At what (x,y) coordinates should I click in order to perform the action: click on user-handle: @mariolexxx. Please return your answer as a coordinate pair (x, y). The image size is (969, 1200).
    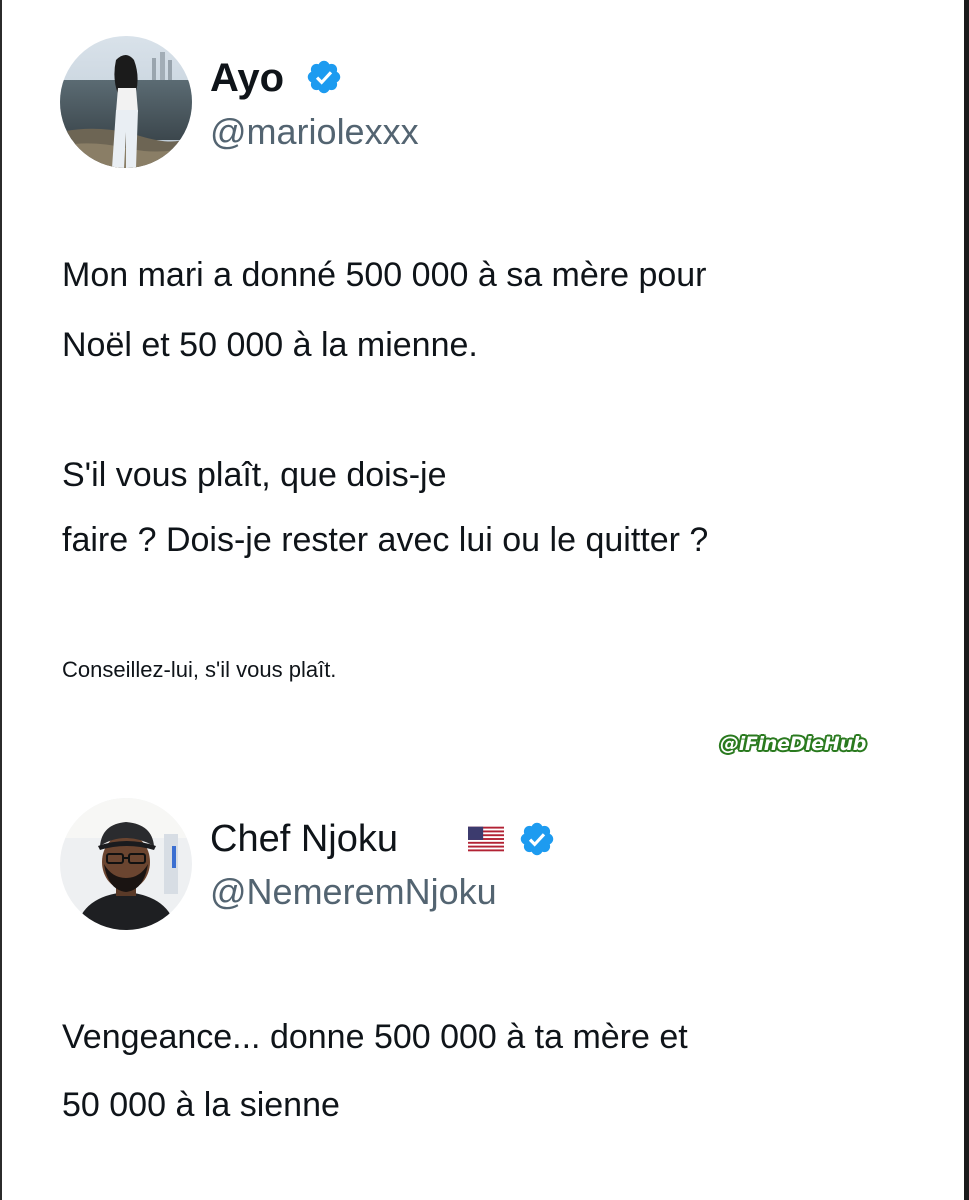
    Looking at the image, I should click on (314, 132).